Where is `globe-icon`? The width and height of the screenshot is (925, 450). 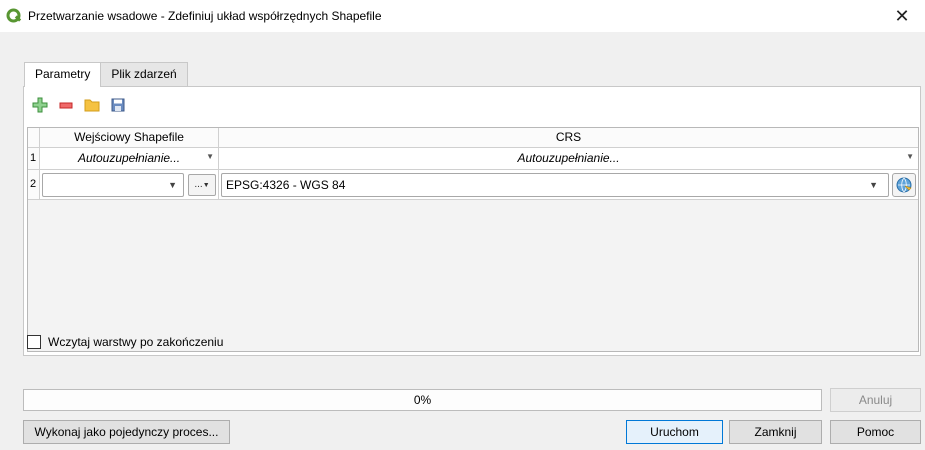 globe-icon is located at coordinates (904, 185).